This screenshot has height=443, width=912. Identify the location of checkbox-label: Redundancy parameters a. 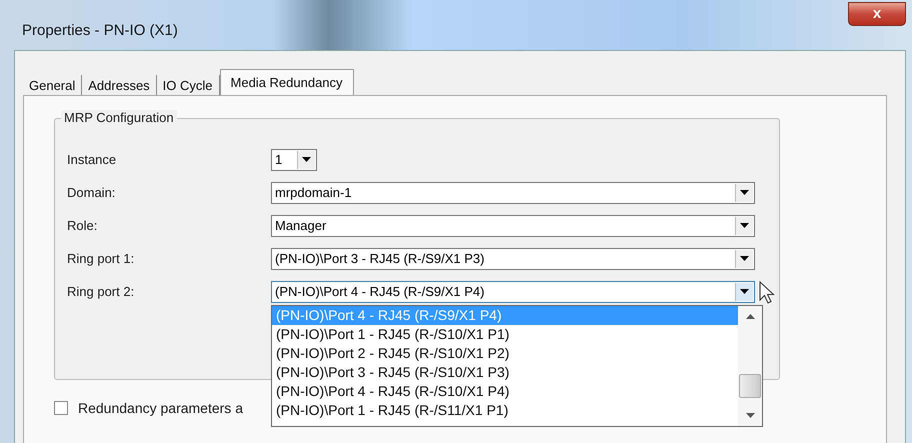
(160, 408).